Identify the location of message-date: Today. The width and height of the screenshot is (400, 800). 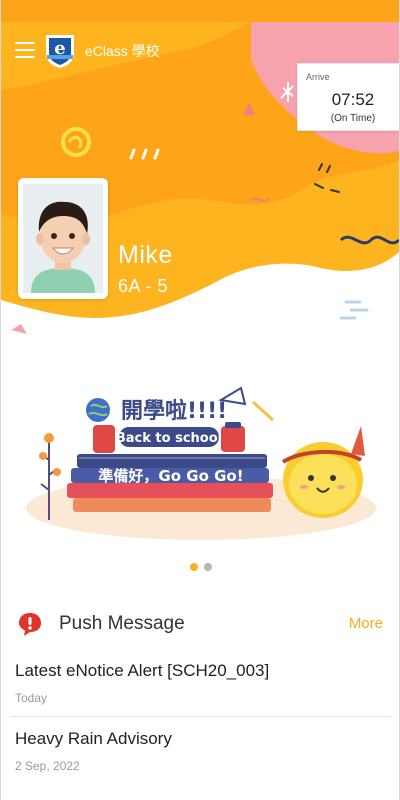
(31, 698).